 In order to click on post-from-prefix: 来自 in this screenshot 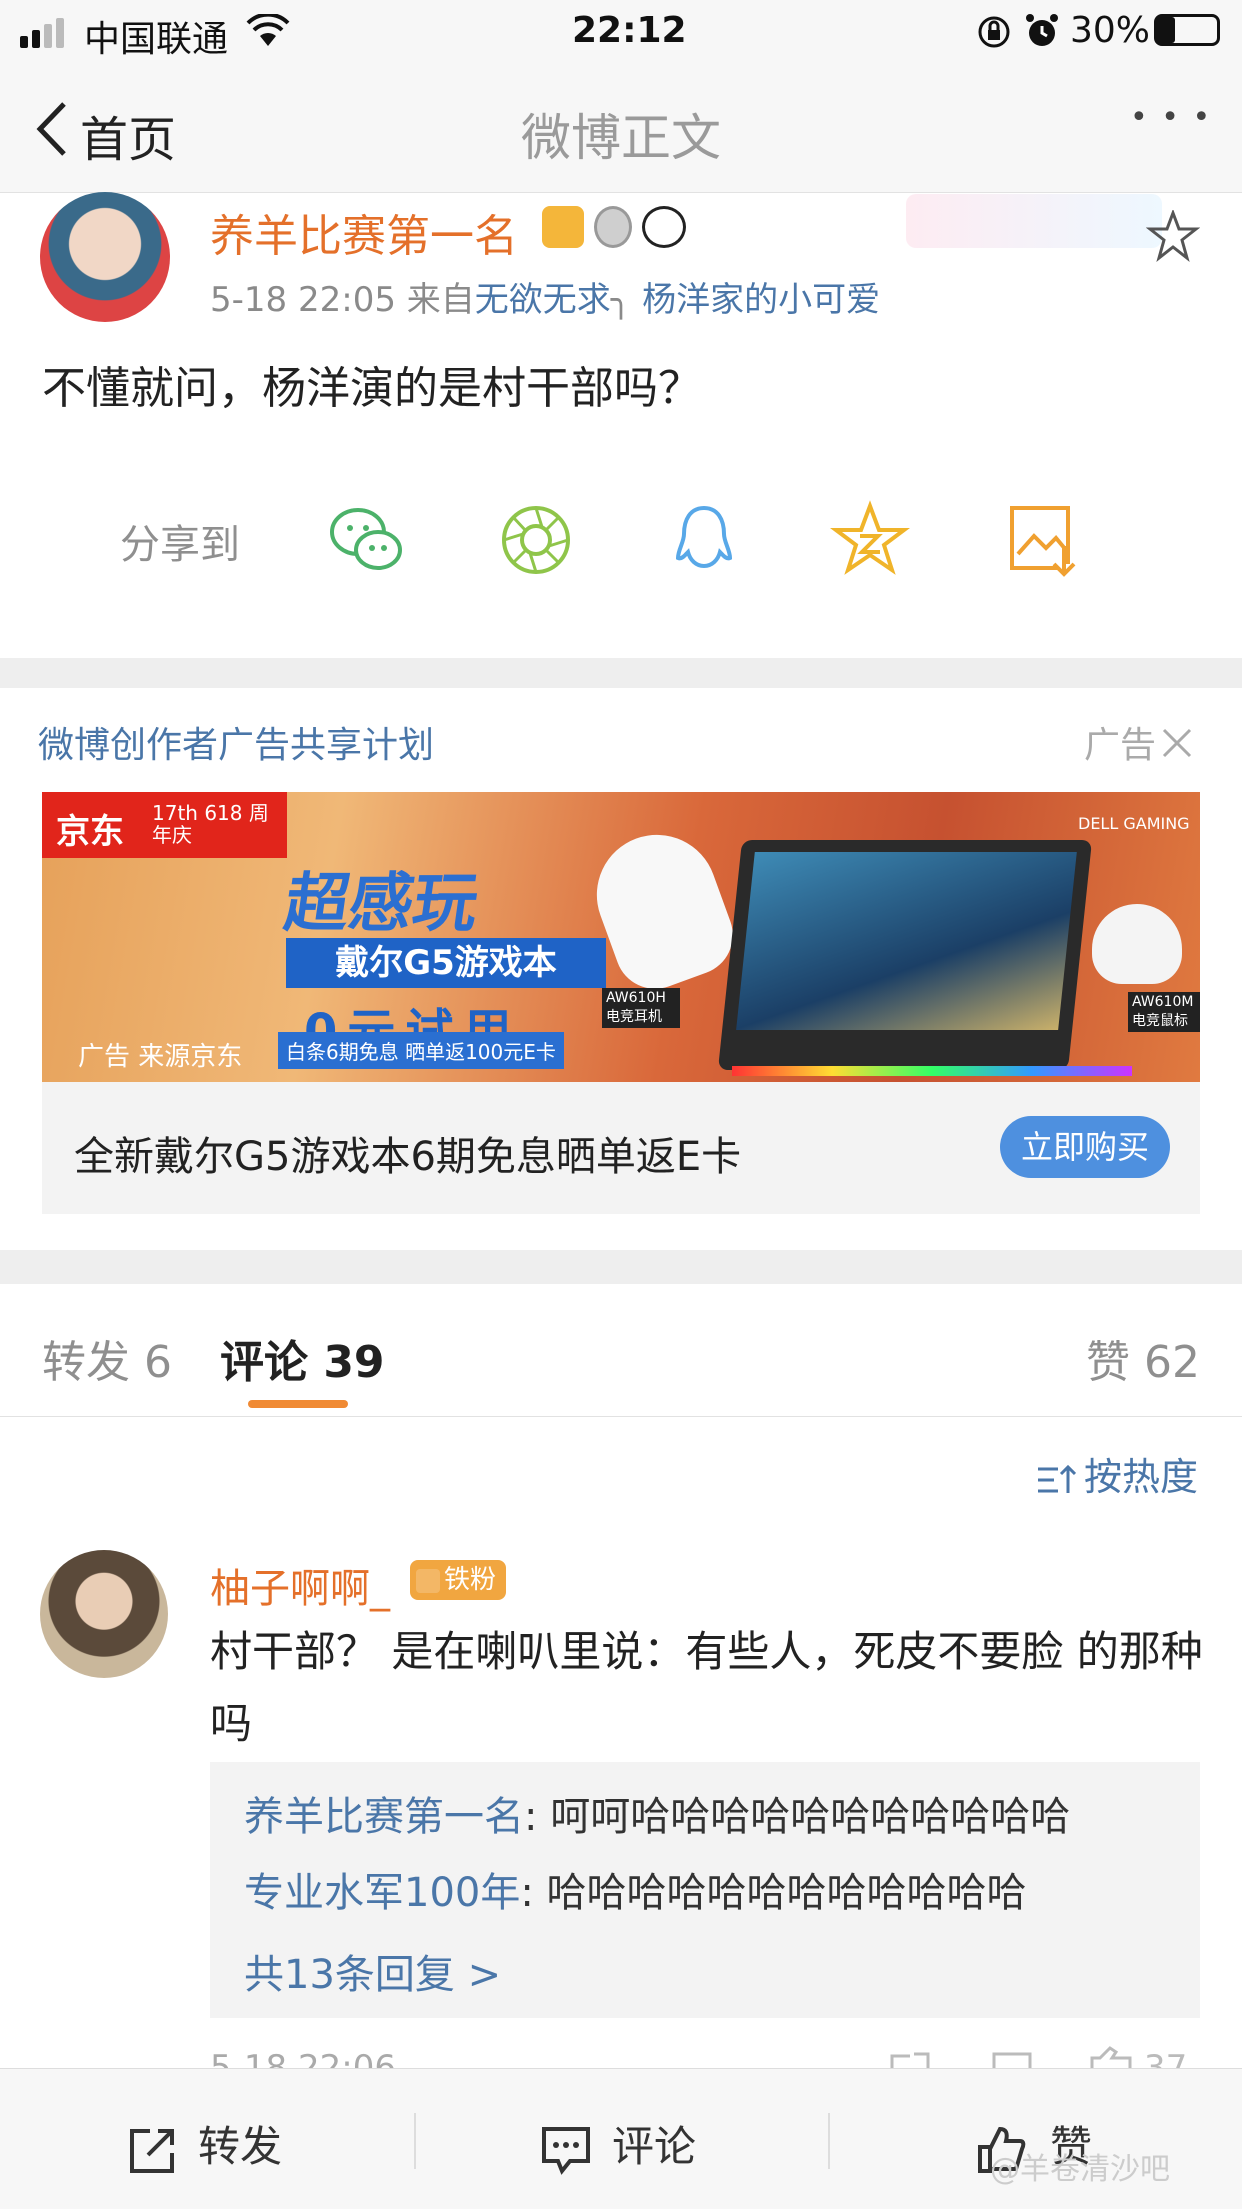, I will do `click(440, 300)`.